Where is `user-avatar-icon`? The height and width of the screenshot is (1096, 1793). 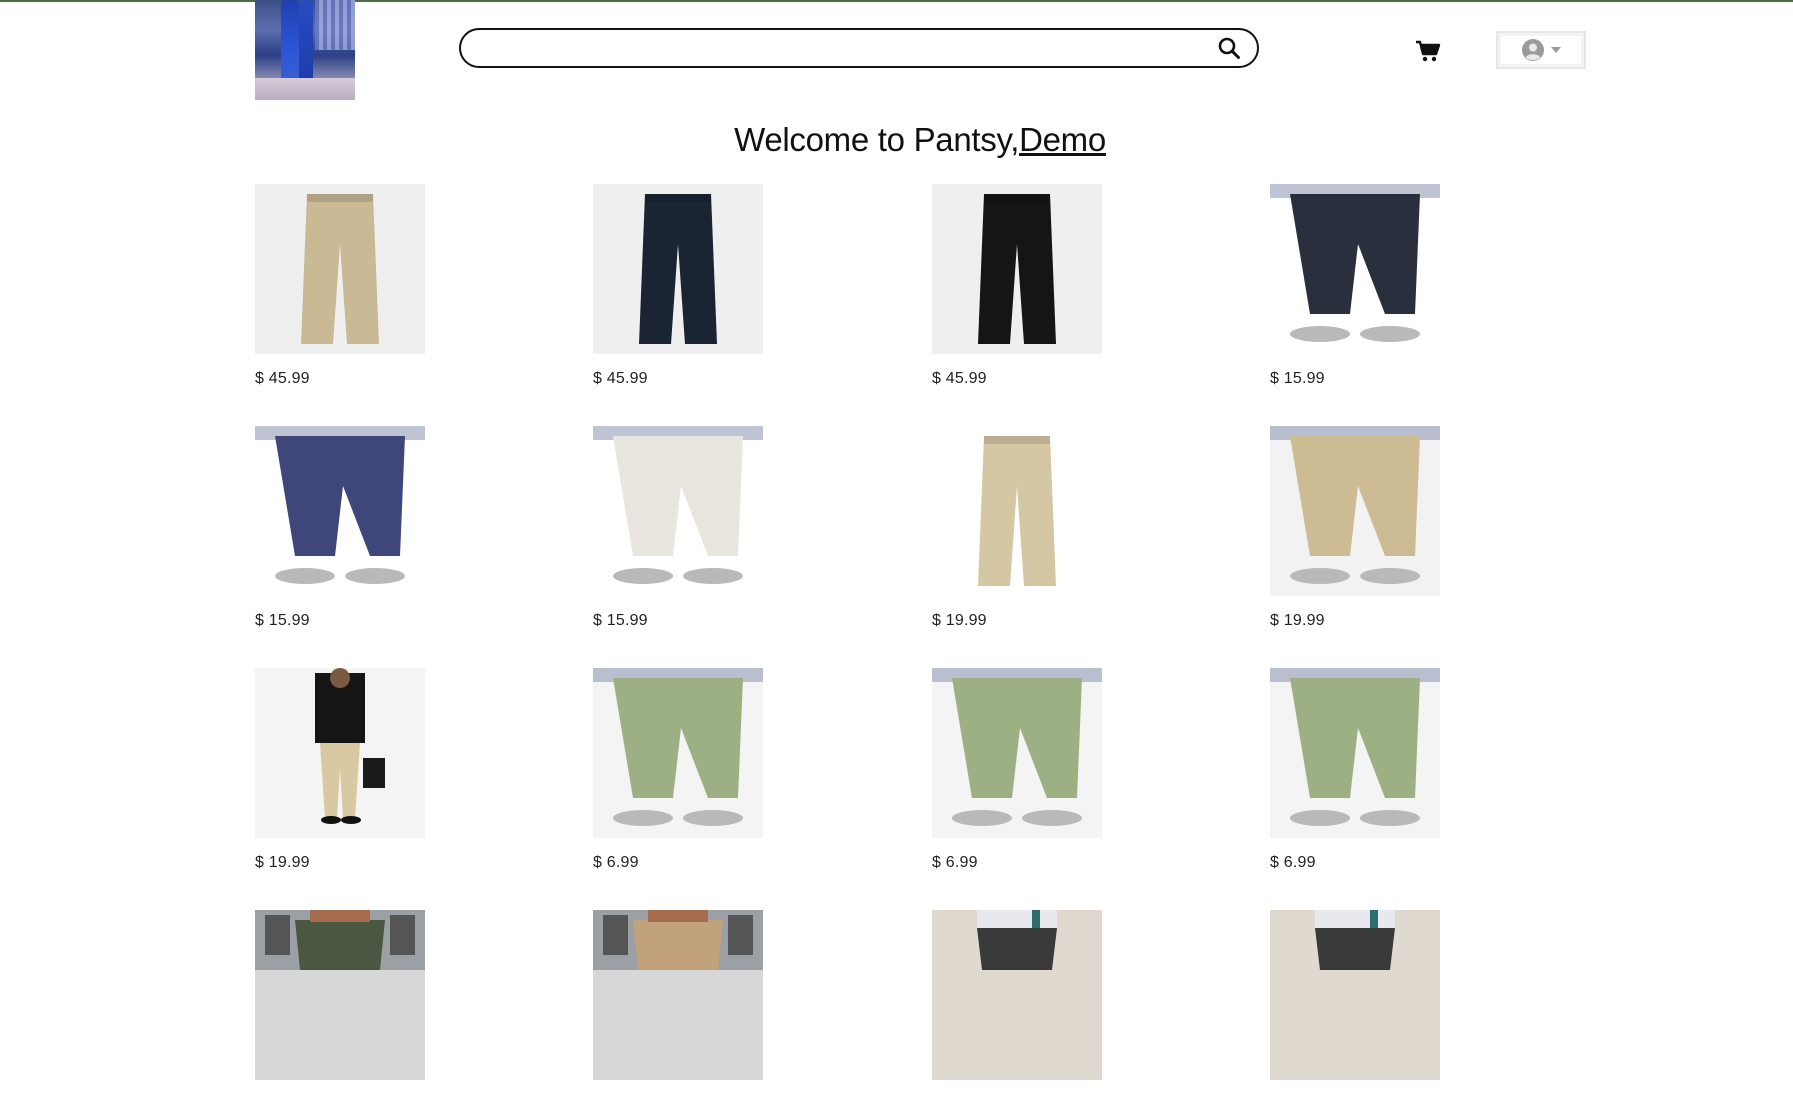
user-avatar-icon is located at coordinates (1533, 50).